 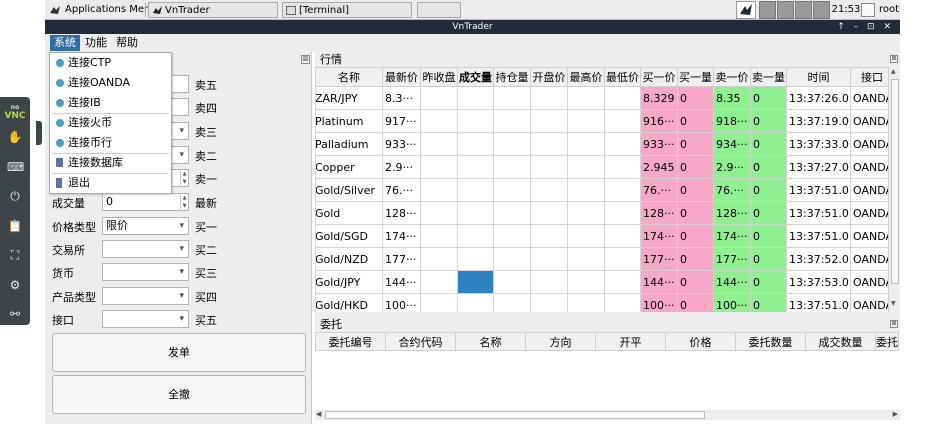 What do you see at coordinates (605, 213) in the screenshot?
I see `market-row: Gold 128··· 128··· 0 128··· 0 13:37:51.0 OANDA` at bounding box center [605, 213].